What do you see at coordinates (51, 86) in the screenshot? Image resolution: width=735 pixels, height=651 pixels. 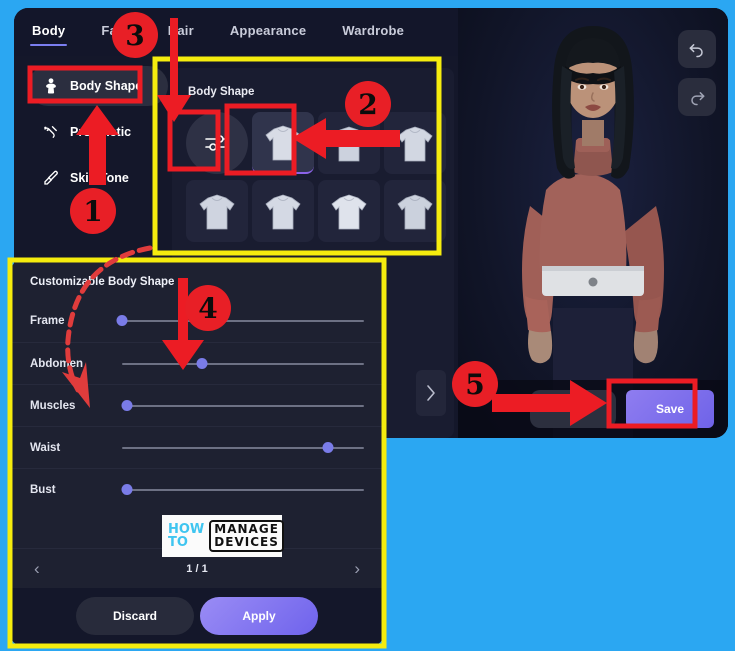 I see `person-icon` at bounding box center [51, 86].